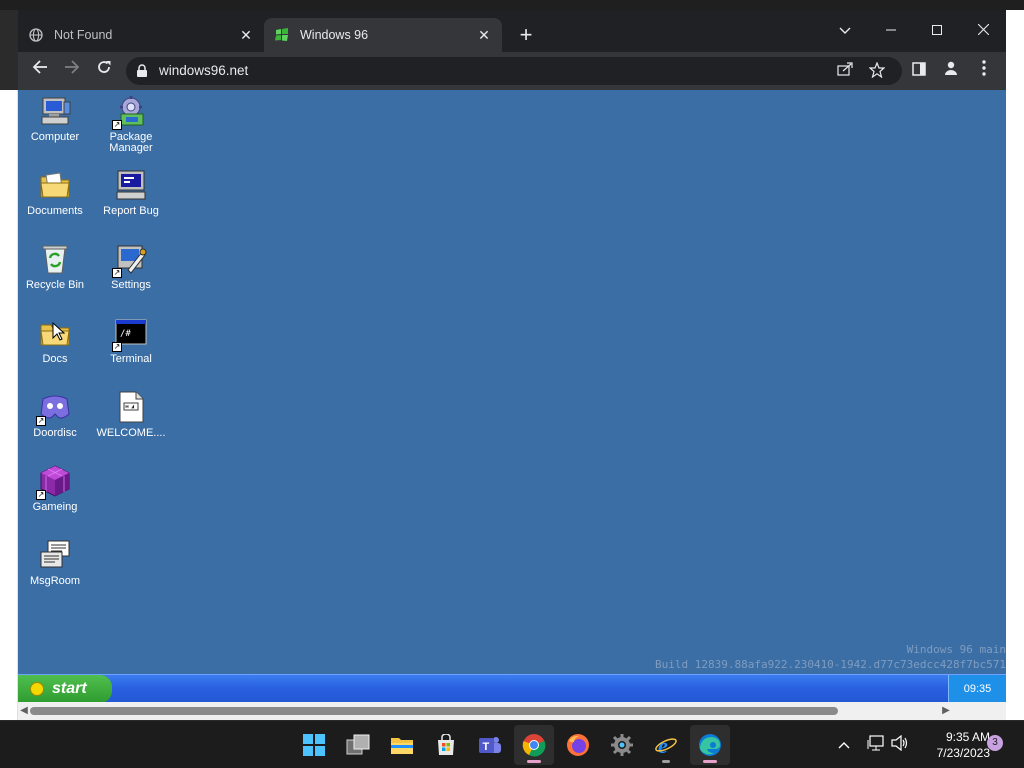 This screenshot has width=1024, height=768. I want to click on windows96-clock: 09:35, so click(977, 689).